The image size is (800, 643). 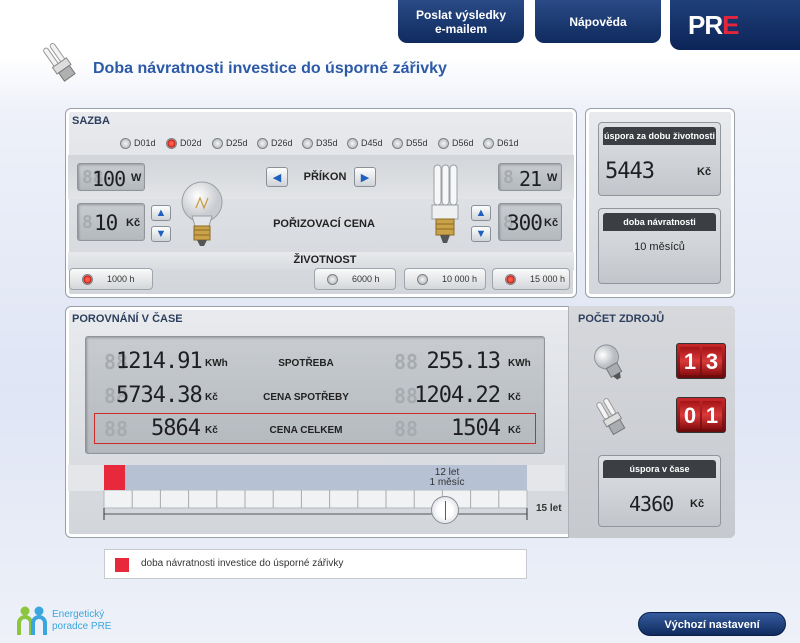 What do you see at coordinates (366, 279) in the screenshot?
I see `lifetime-label: 6000 h` at bounding box center [366, 279].